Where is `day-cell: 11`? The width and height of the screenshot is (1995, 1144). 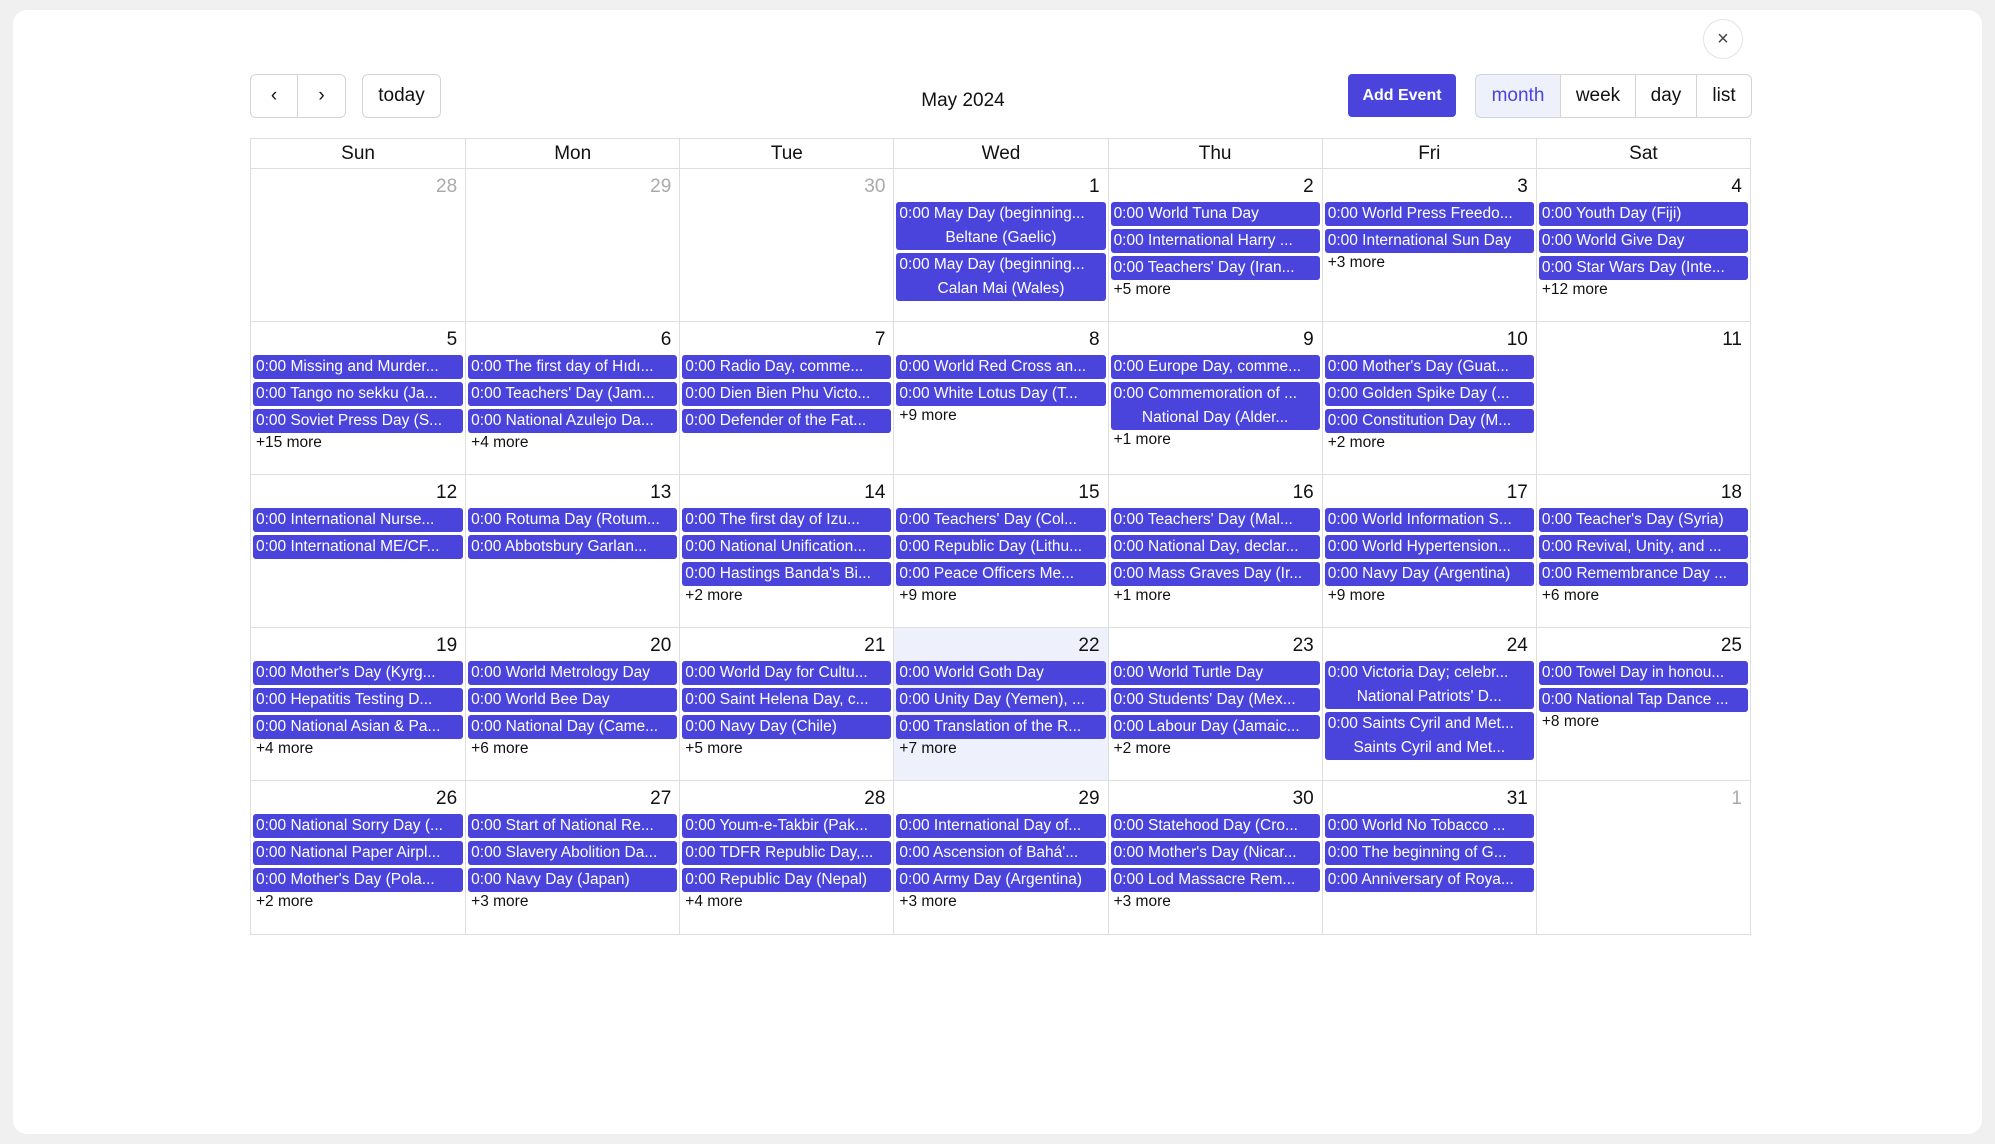 day-cell: 11 is located at coordinates (1642, 398).